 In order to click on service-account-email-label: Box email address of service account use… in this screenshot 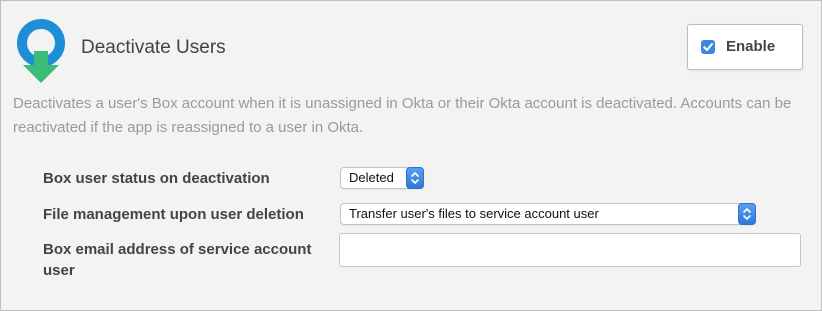, I will do `click(177, 260)`.